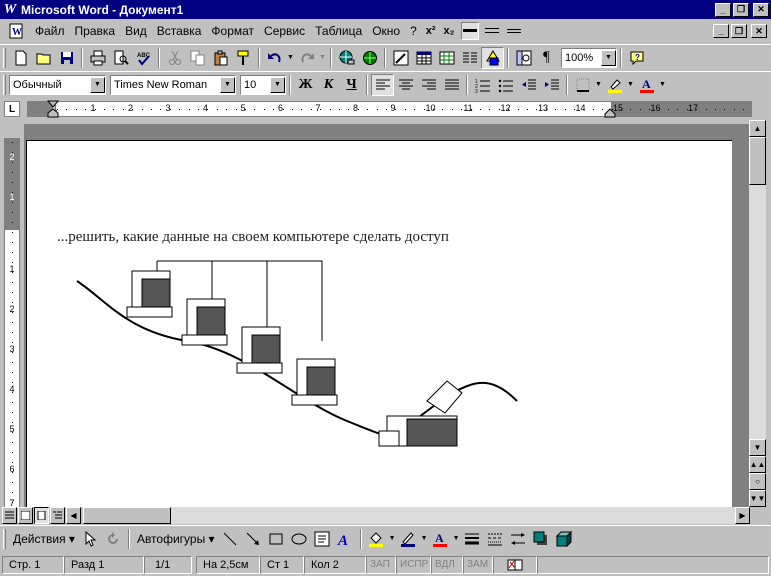 The image size is (771, 576). What do you see at coordinates (227, 84) in the screenshot?
I see `font-dropdown-arrow: ▼` at bounding box center [227, 84].